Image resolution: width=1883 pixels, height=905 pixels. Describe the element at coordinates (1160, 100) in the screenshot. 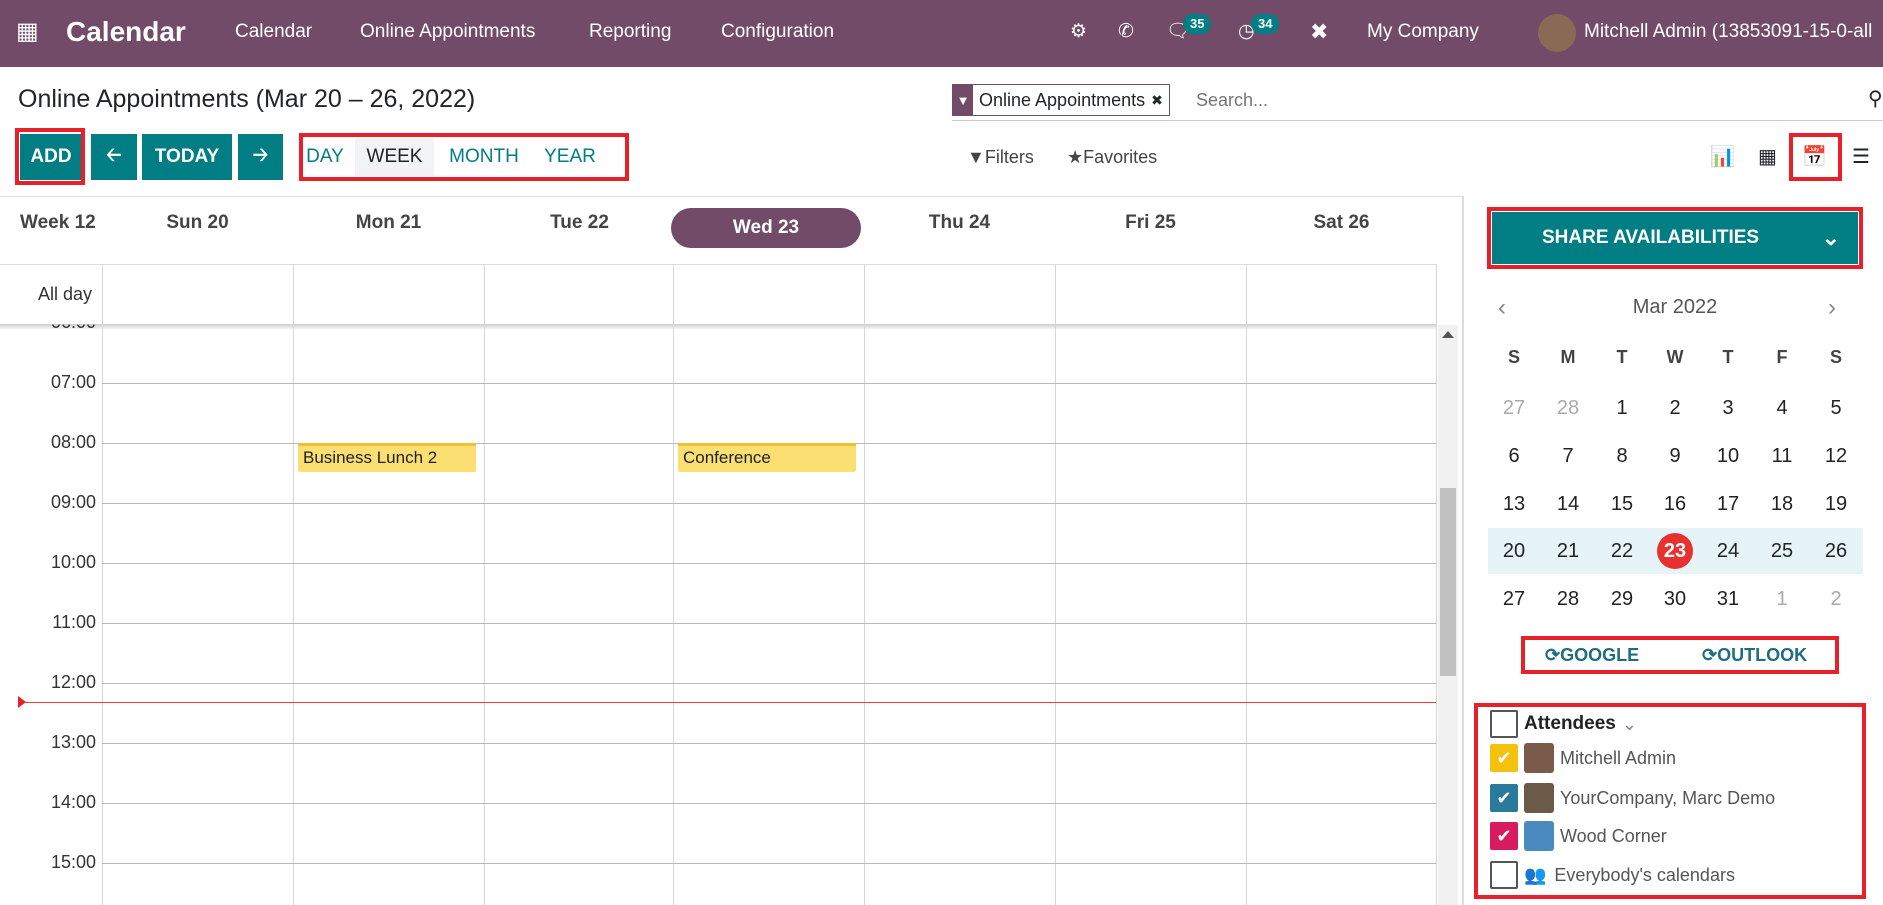

I see `remove-facet-icon: ✖` at that location.